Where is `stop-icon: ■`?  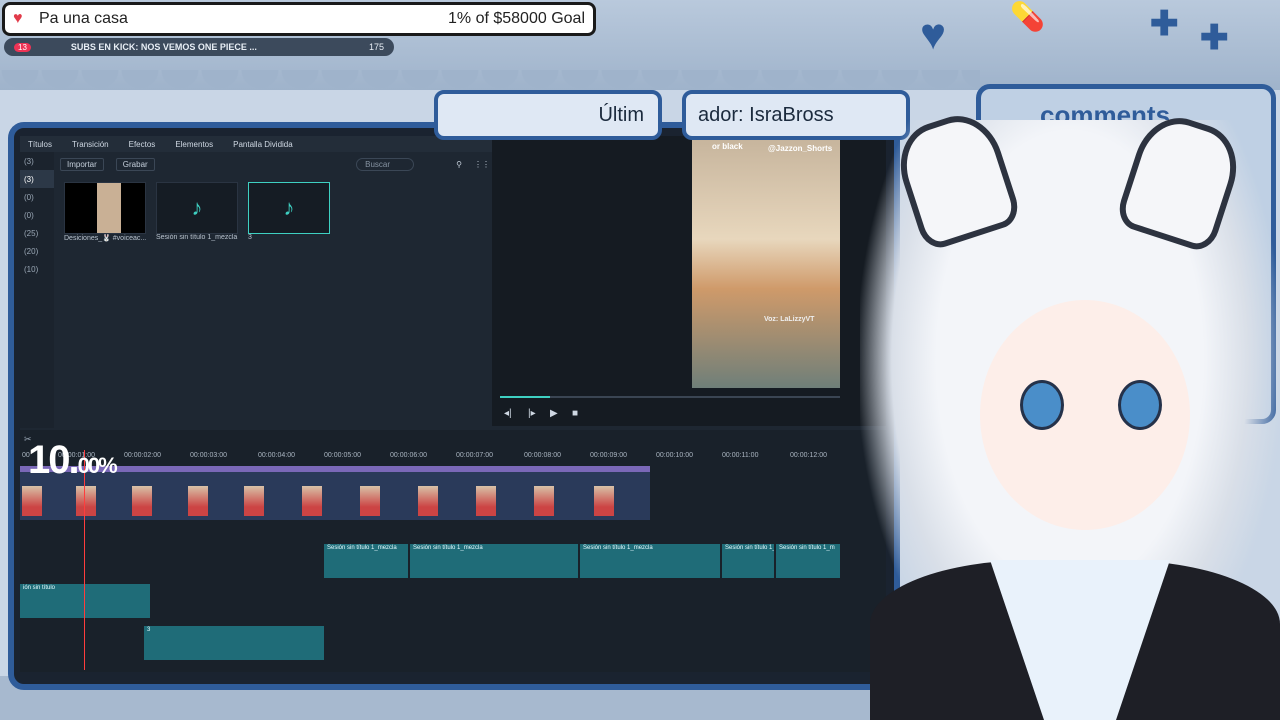
stop-icon: ■ is located at coordinates (575, 413).